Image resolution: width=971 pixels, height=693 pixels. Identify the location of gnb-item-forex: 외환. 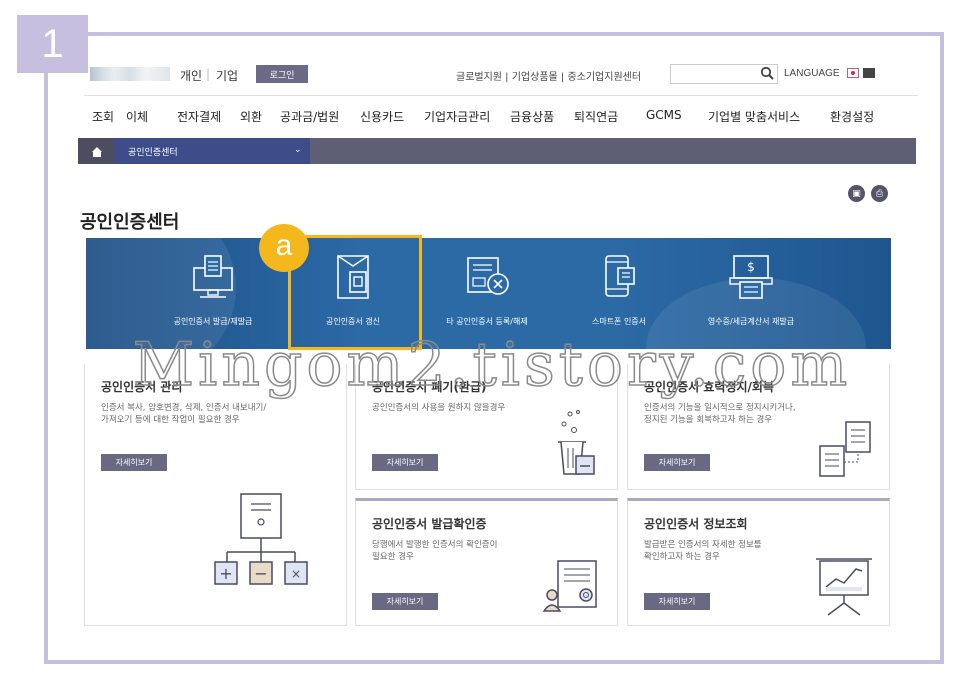
(251, 116).